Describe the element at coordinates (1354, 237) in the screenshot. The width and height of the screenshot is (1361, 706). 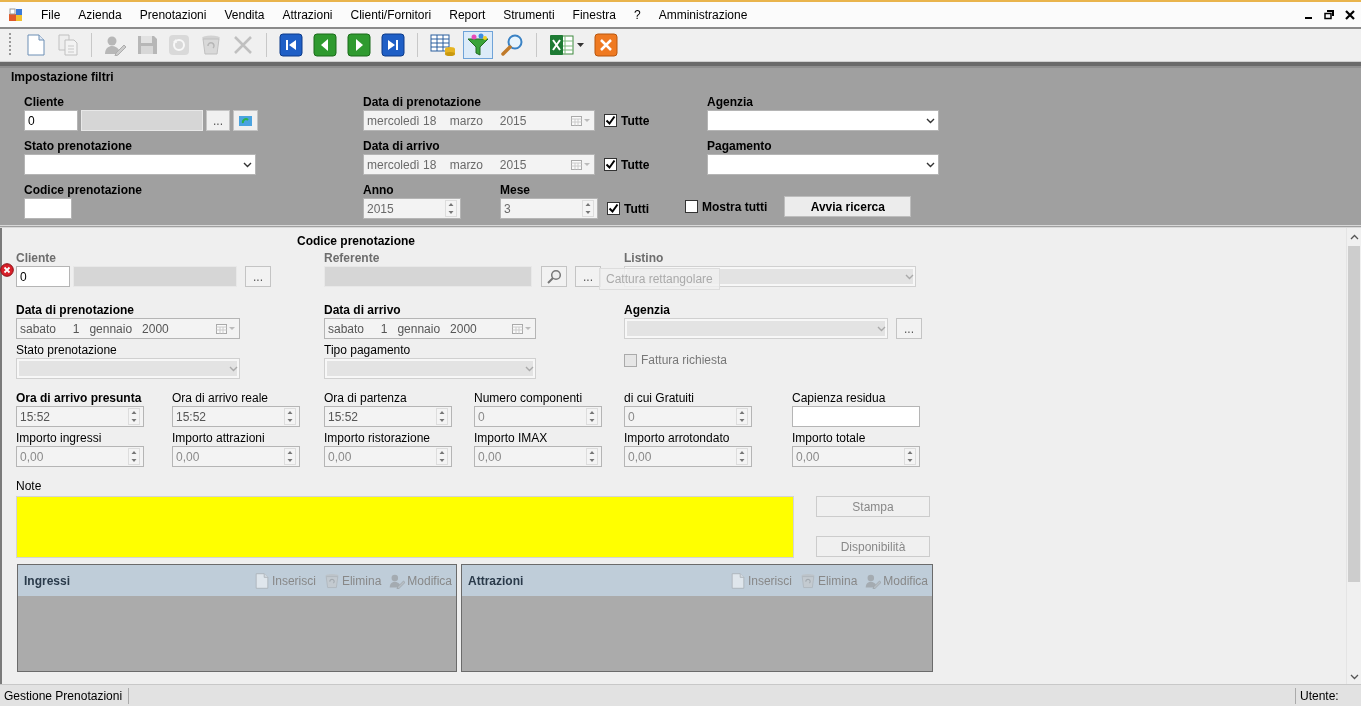
I see `scroll-up-icon` at that location.